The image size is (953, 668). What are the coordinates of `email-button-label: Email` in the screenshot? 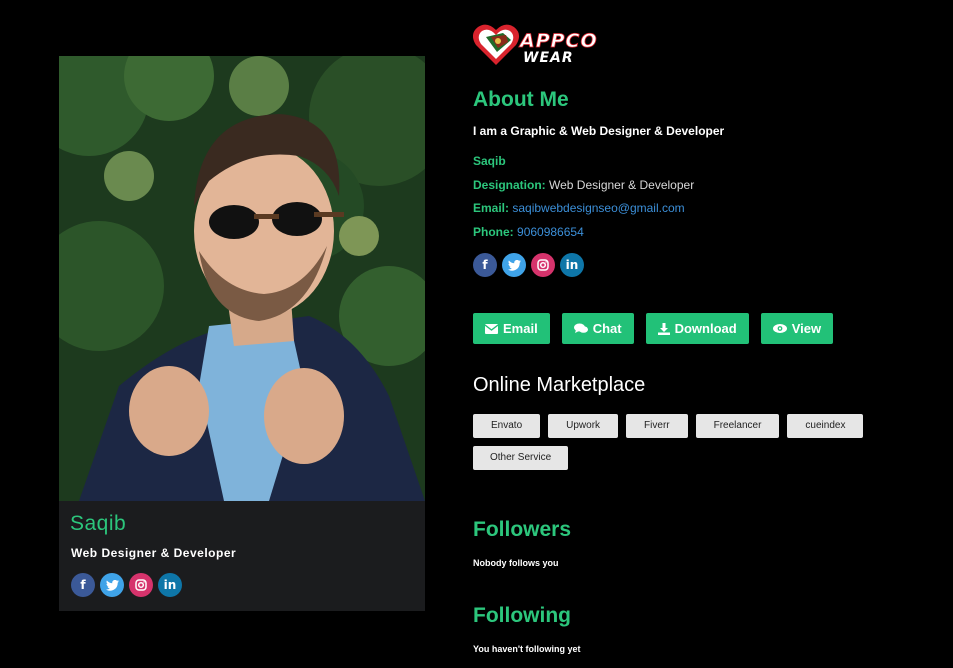 It's located at (520, 328).